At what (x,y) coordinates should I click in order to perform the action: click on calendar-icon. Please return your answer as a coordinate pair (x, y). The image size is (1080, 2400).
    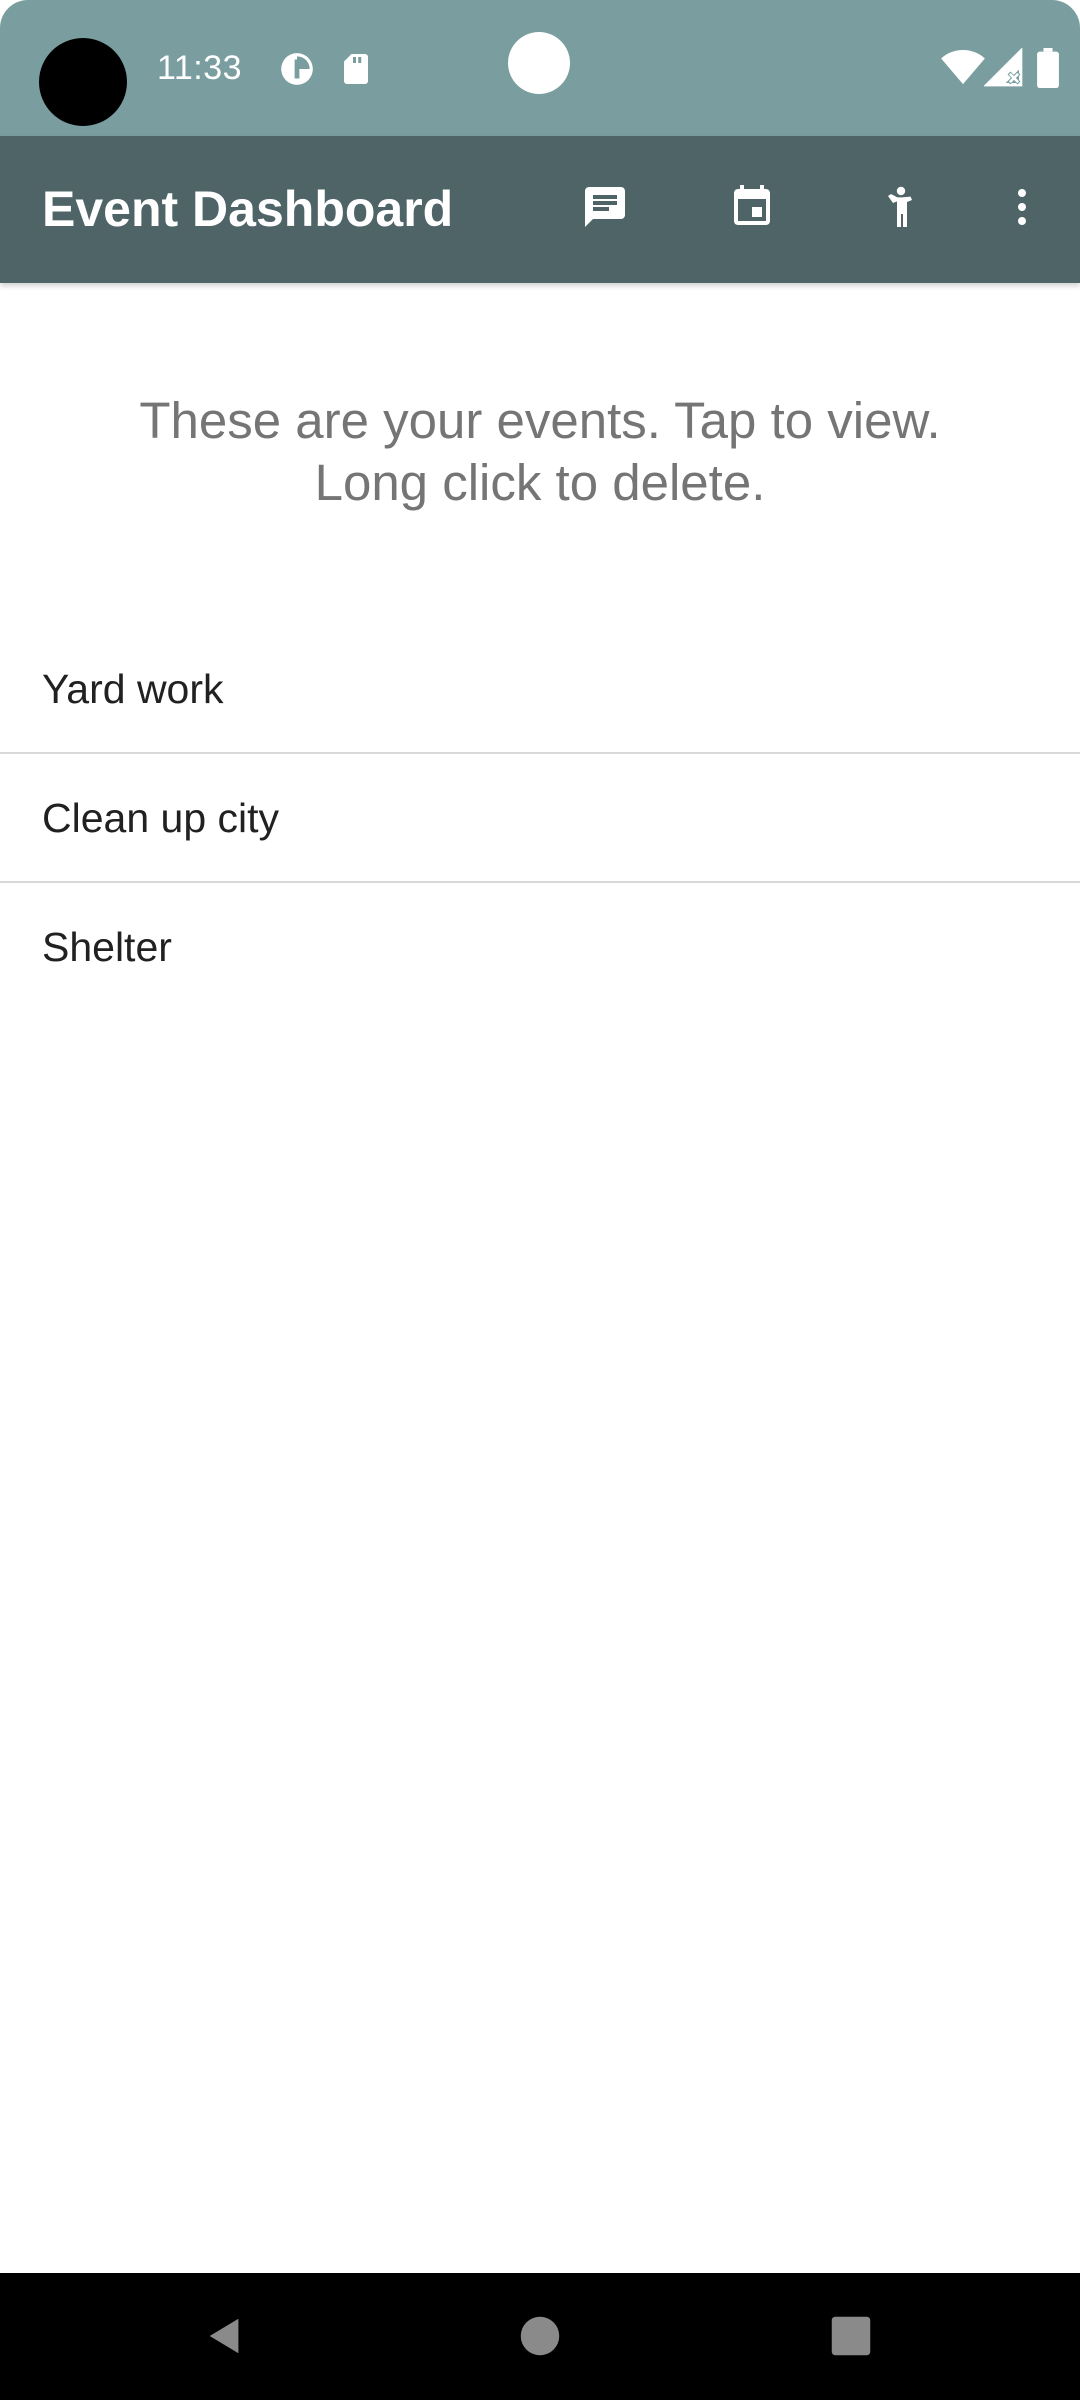
    Looking at the image, I should click on (752, 209).